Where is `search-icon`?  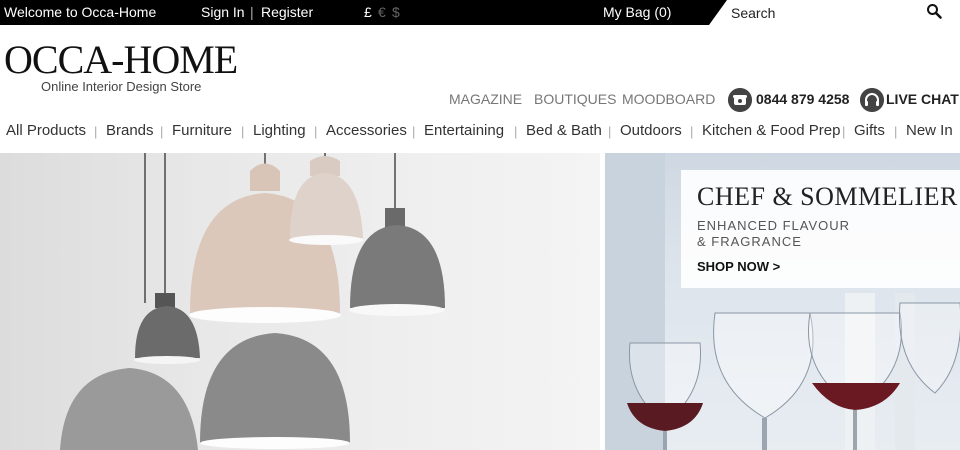
search-icon is located at coordinates (934, 11).